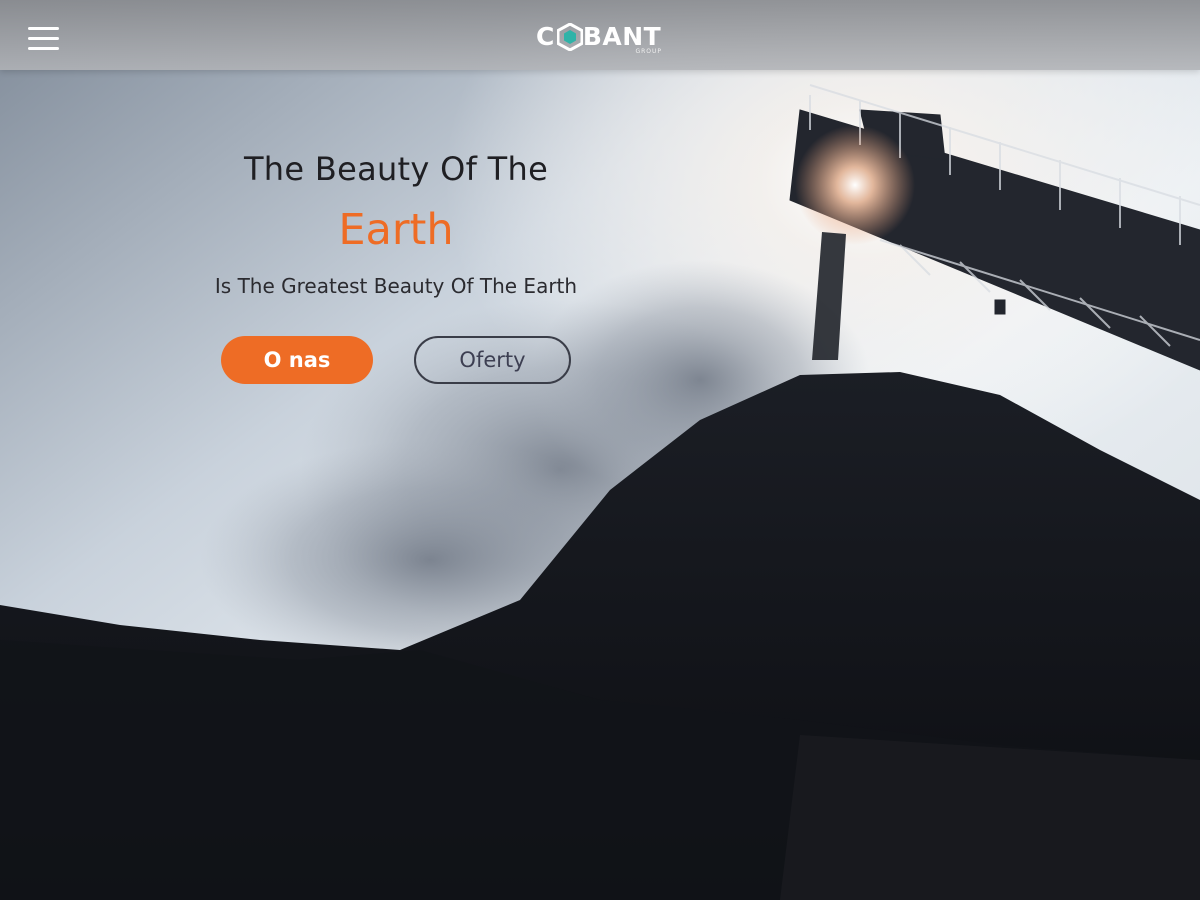 This screenshot has width=1200, height=900. I want to click on top-navigation-bar: C BANT GROUP, so click(600, 35).